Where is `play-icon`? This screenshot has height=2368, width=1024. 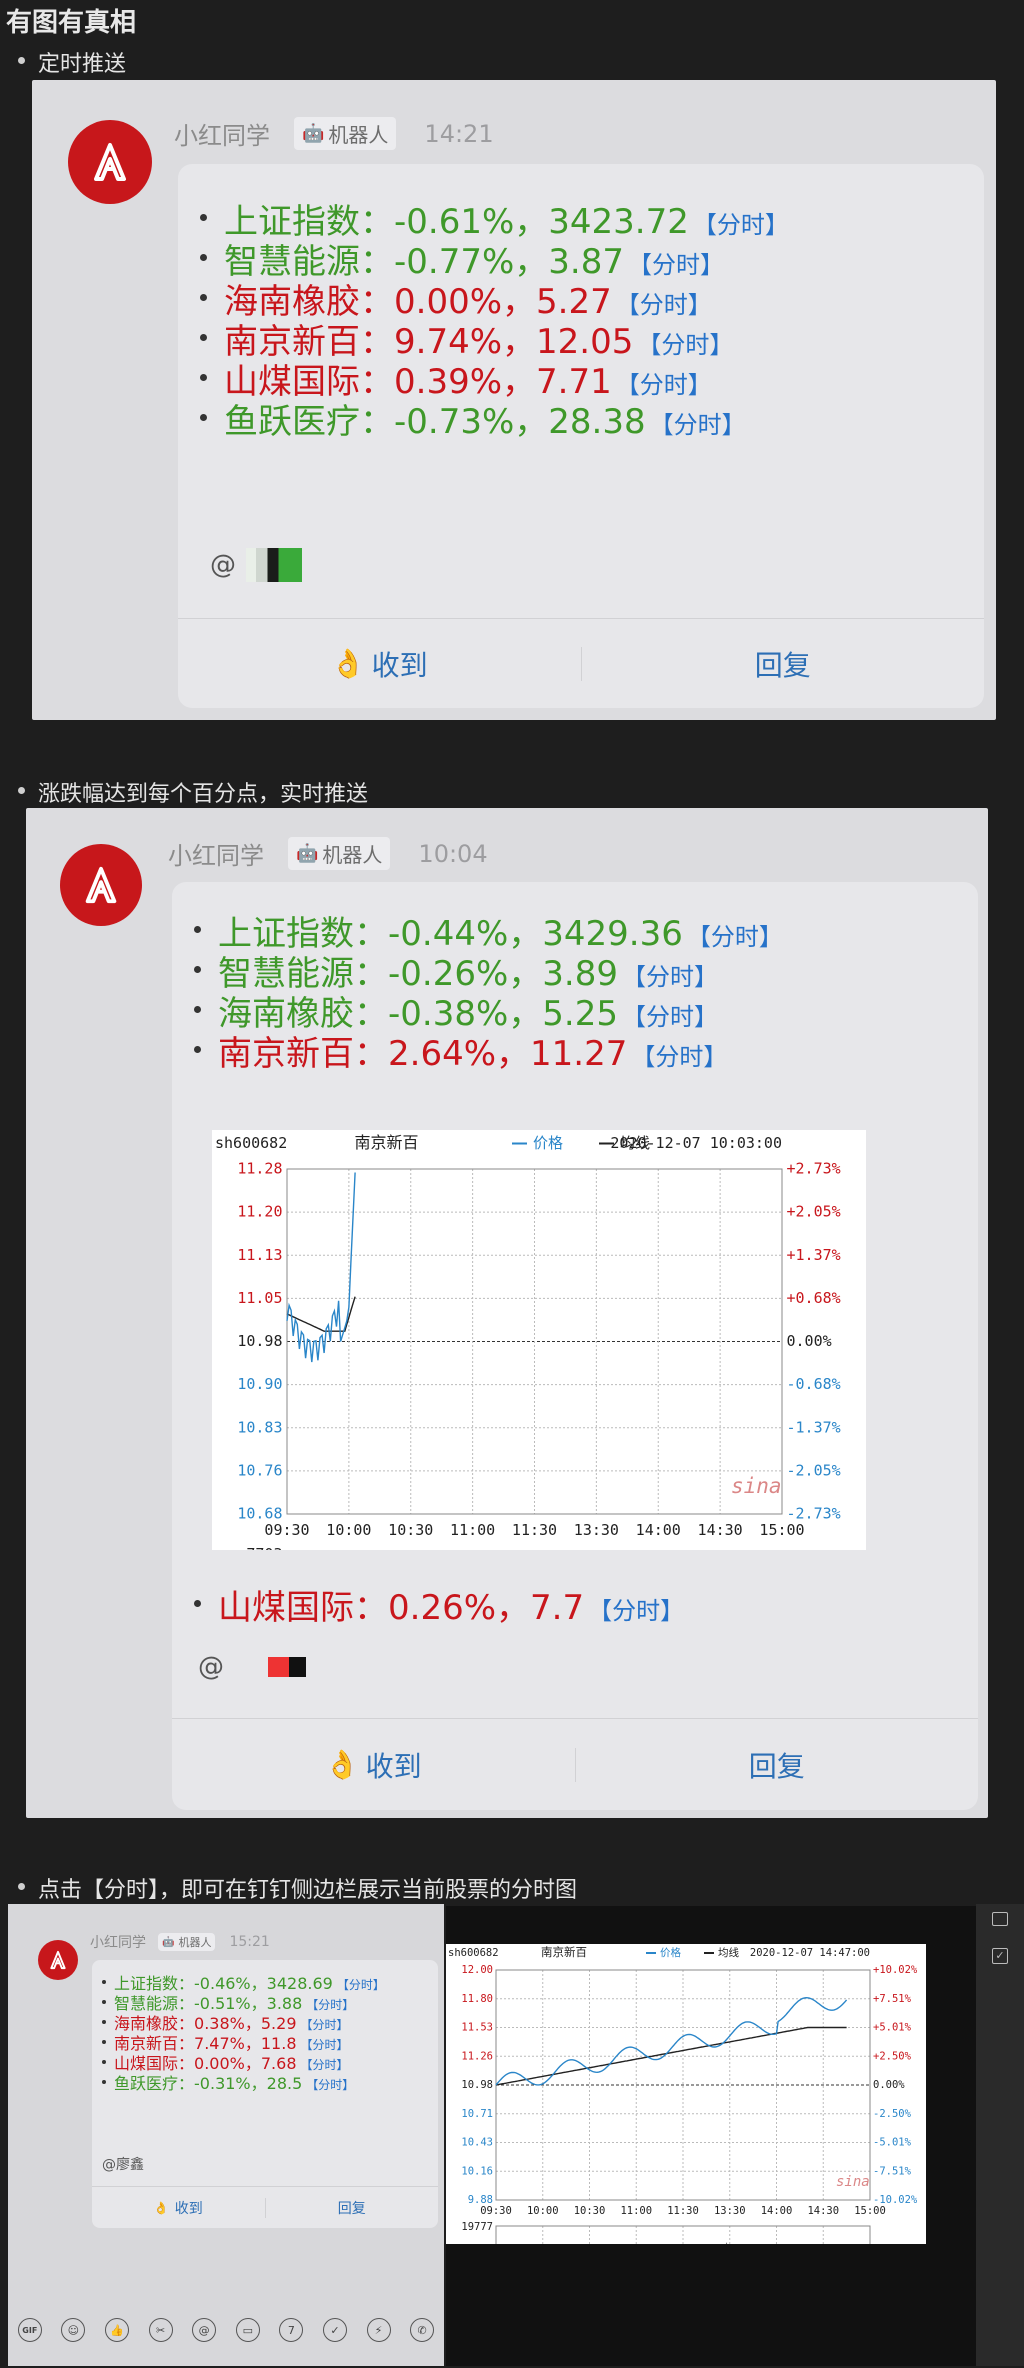 play-icon is located at coordinates (1000, 1919).